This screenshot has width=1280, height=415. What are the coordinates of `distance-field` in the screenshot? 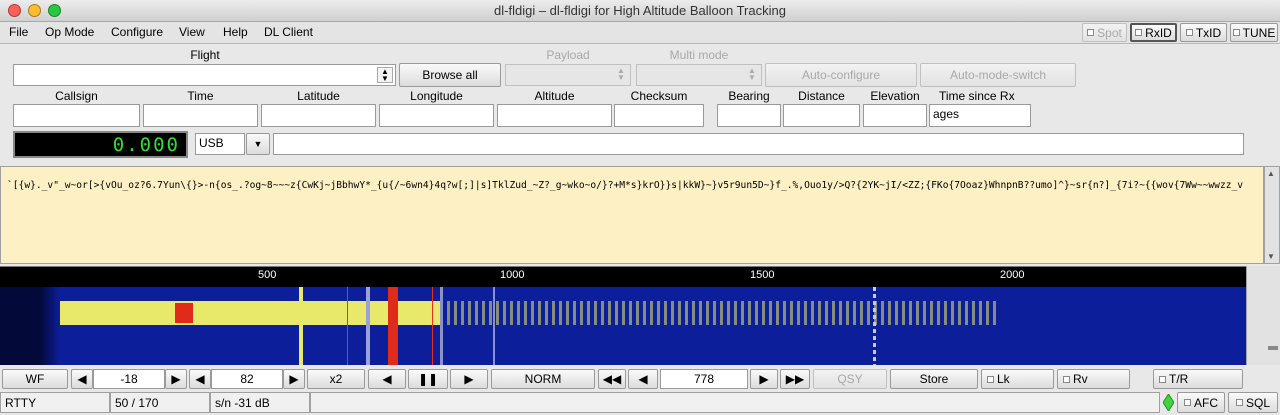 It's located at (821, 115).